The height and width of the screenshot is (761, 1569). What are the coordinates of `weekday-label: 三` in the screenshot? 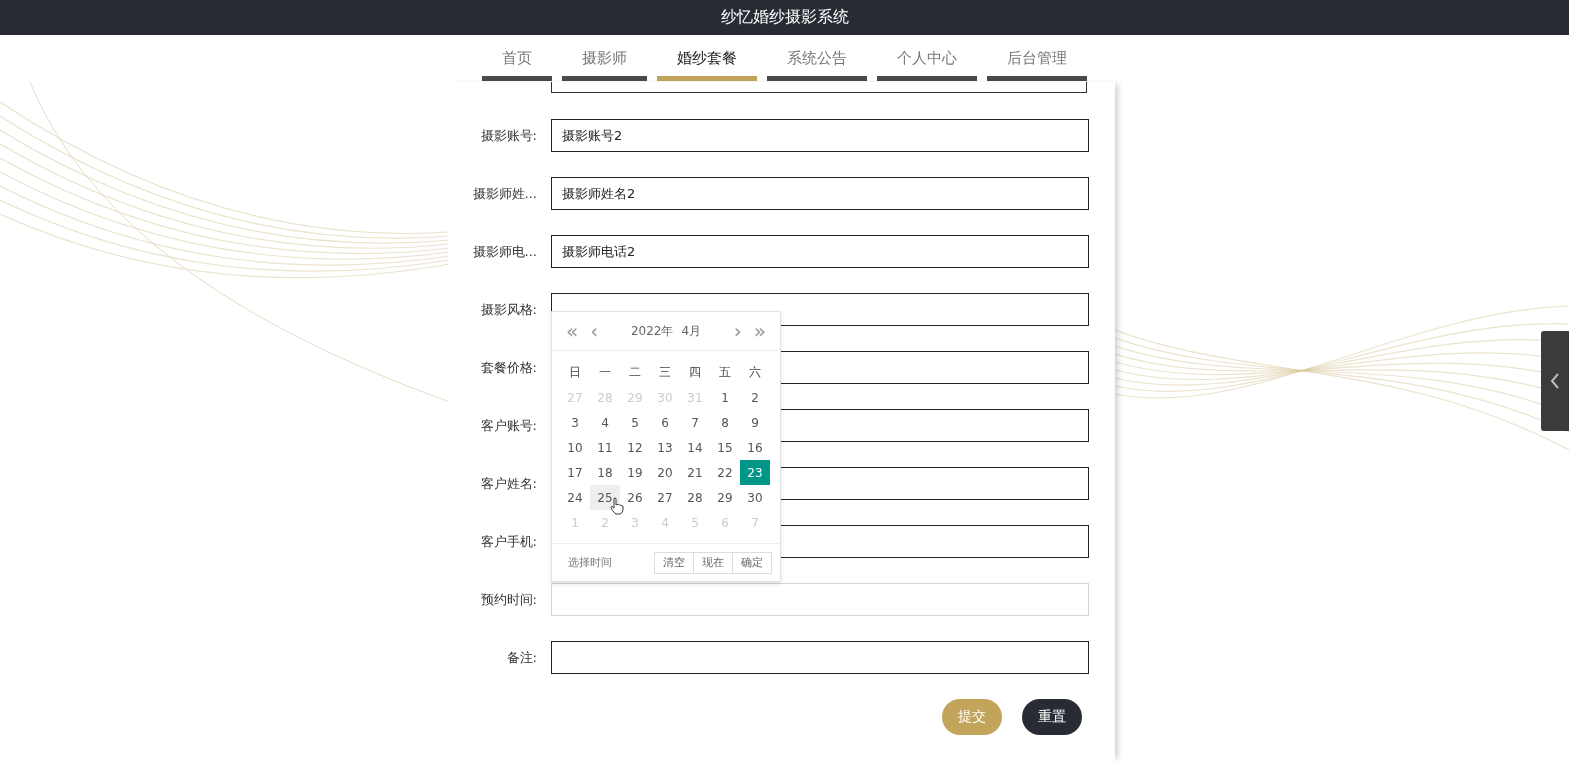 It's located at (665, 372).